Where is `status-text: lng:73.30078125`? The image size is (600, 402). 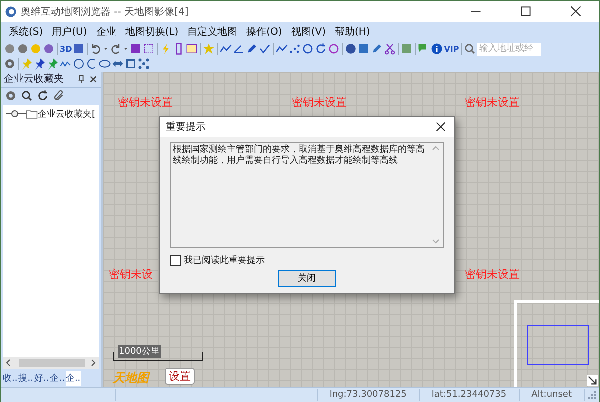
status-text: lng:73.30078125 is located at coordinates (369, 395).